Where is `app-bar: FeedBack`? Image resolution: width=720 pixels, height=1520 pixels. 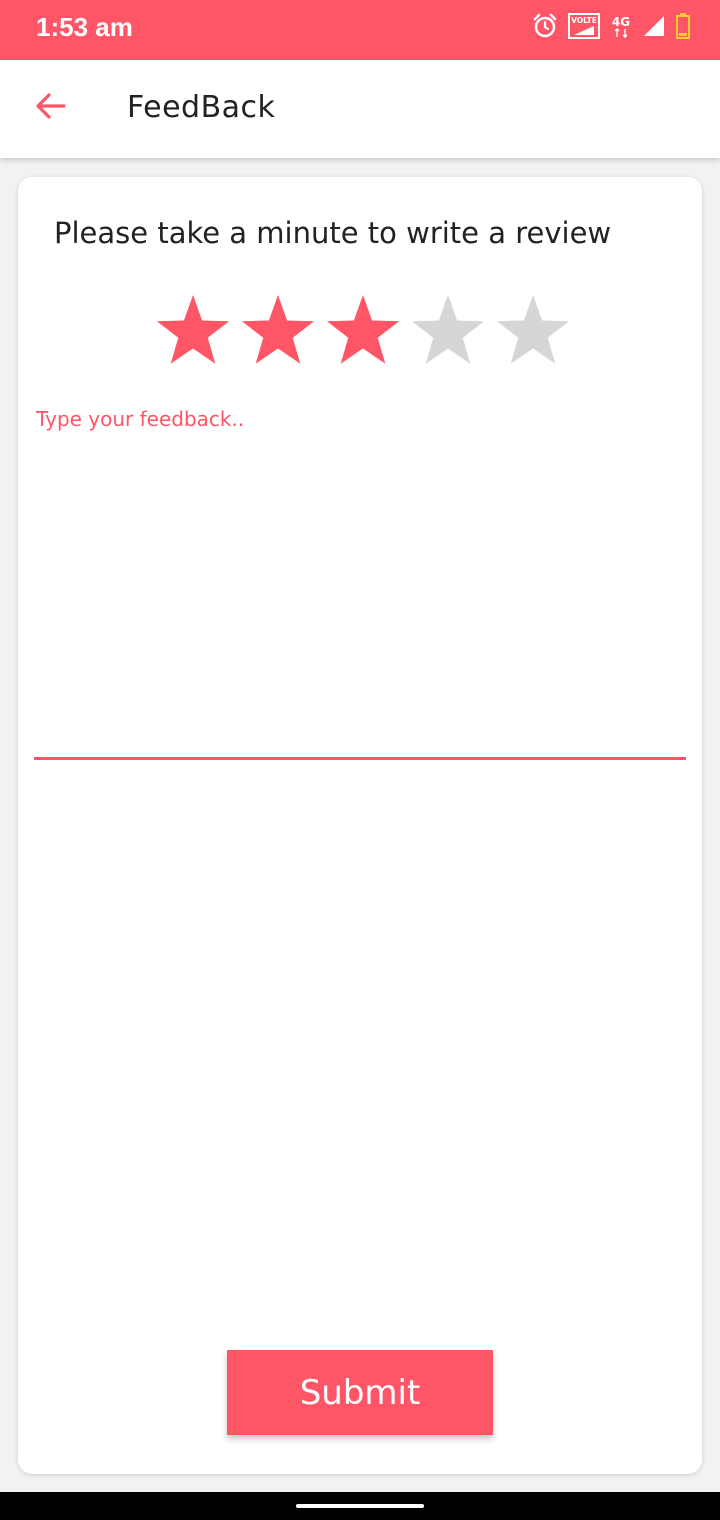 app-bar: FeedBack is located at coordinates (360, 109).